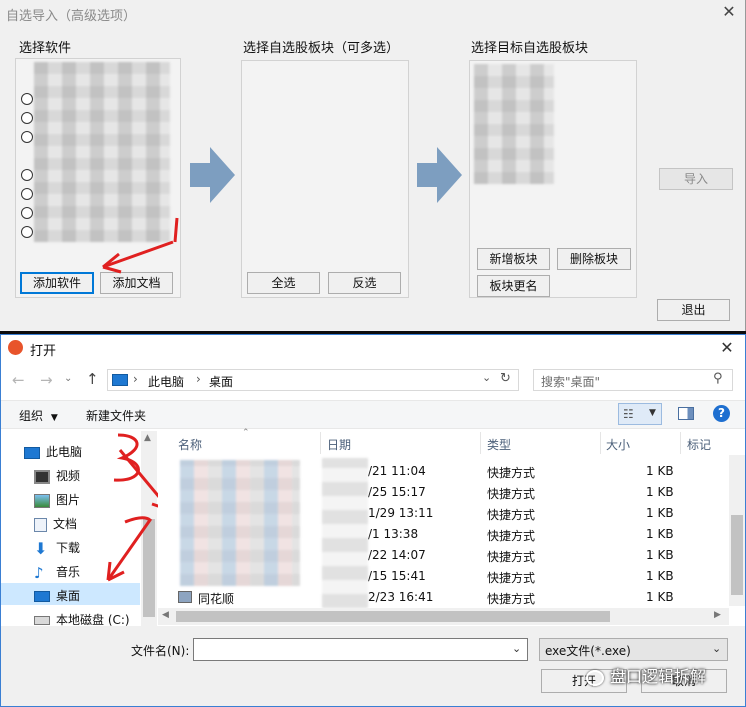 Image resolution: width=746 pixels, height=707 pixels. Describe the element at coordinates (571, 382) in the screenshot. I see `search-placeholder: 搜索"桌面"` at that location.